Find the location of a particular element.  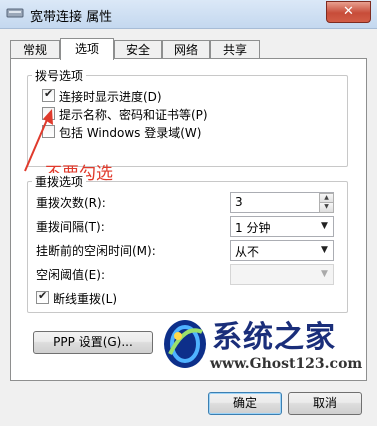

idle-threshold-label: 空闲阈值(E): is located at coordinates (70, 275).